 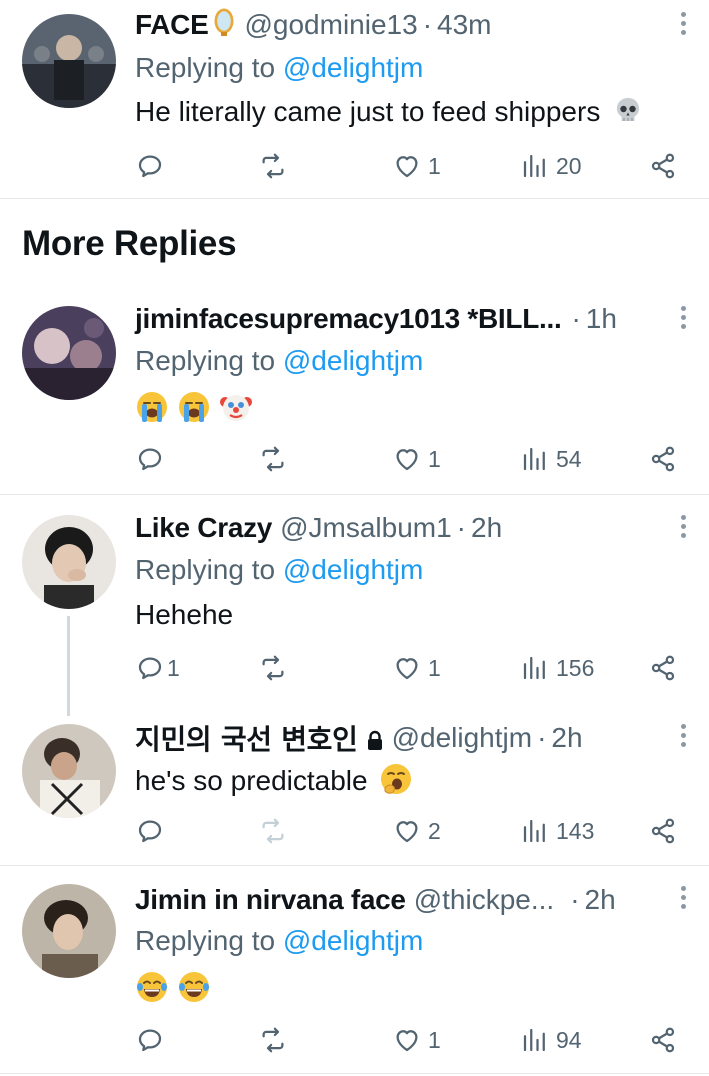 I want to click on lock-icon, so click(x=375, y=738).